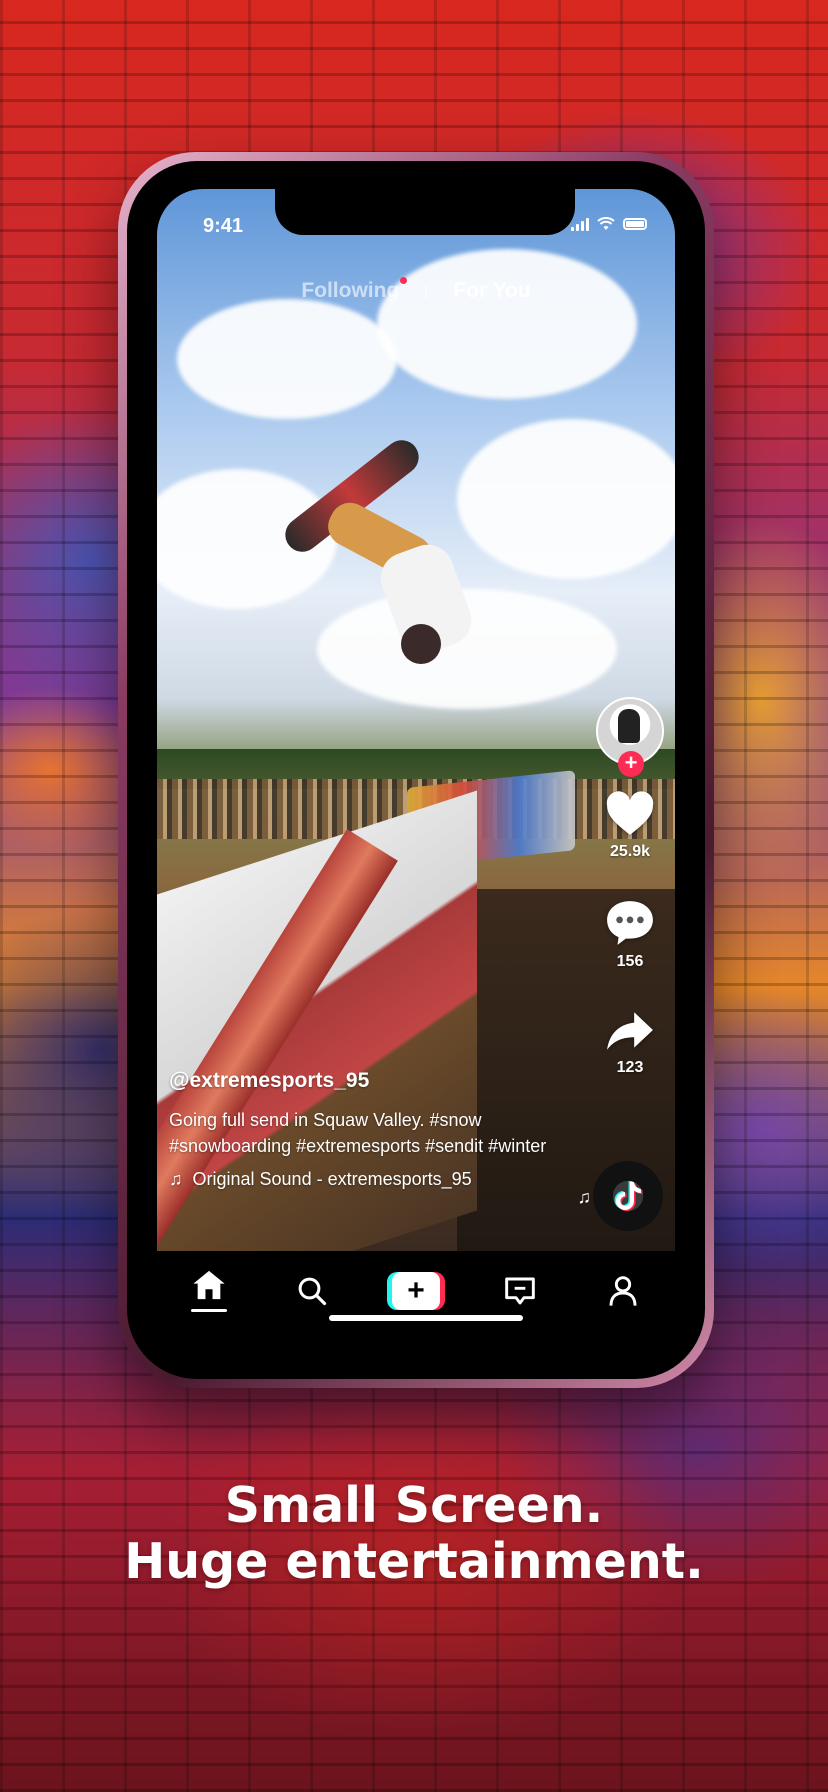  I want to click on status-icons, so click(609, 224).